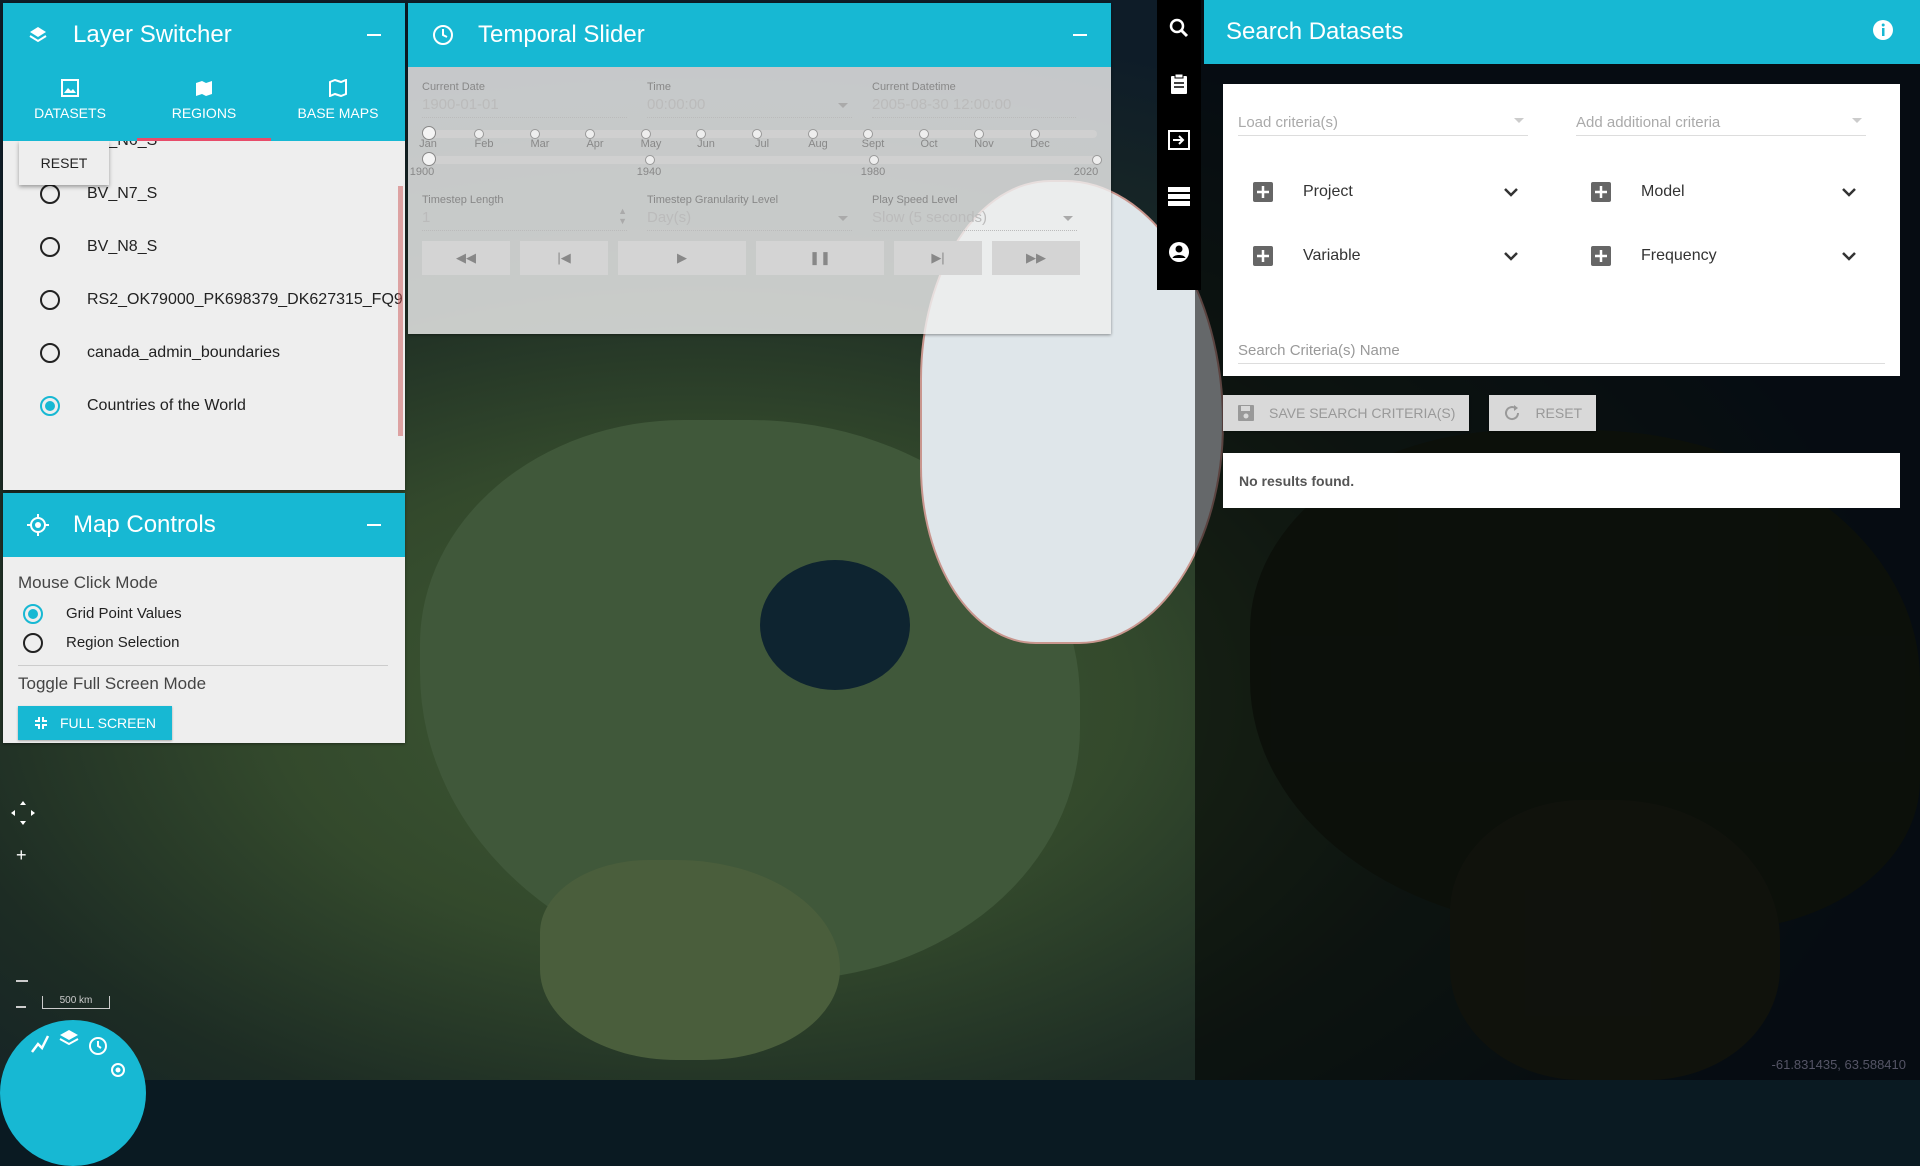  What do you see at coordinates (1721, 256) in the screenshot?
I see `criteria-frequency: Frequency` at bounding box center [1721, 256].